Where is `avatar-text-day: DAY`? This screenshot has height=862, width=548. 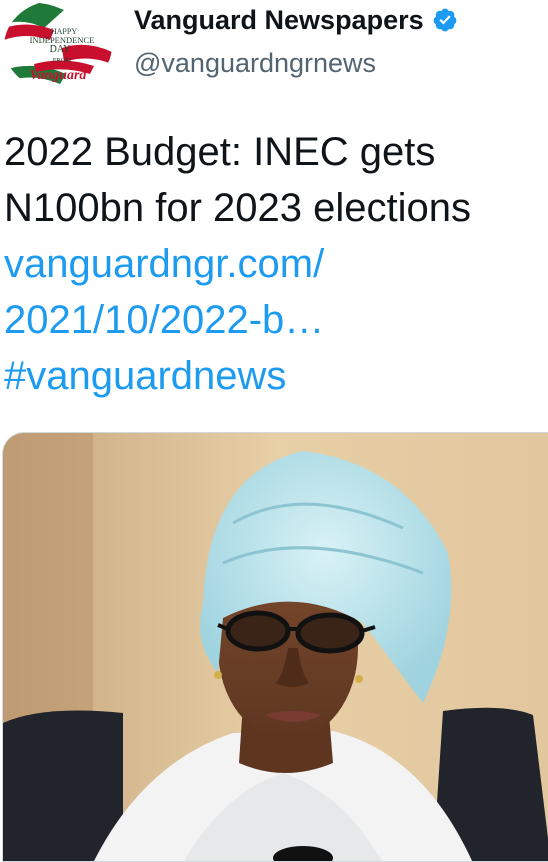 avatar-text-day: DAY is located at coordinates (60, 49).